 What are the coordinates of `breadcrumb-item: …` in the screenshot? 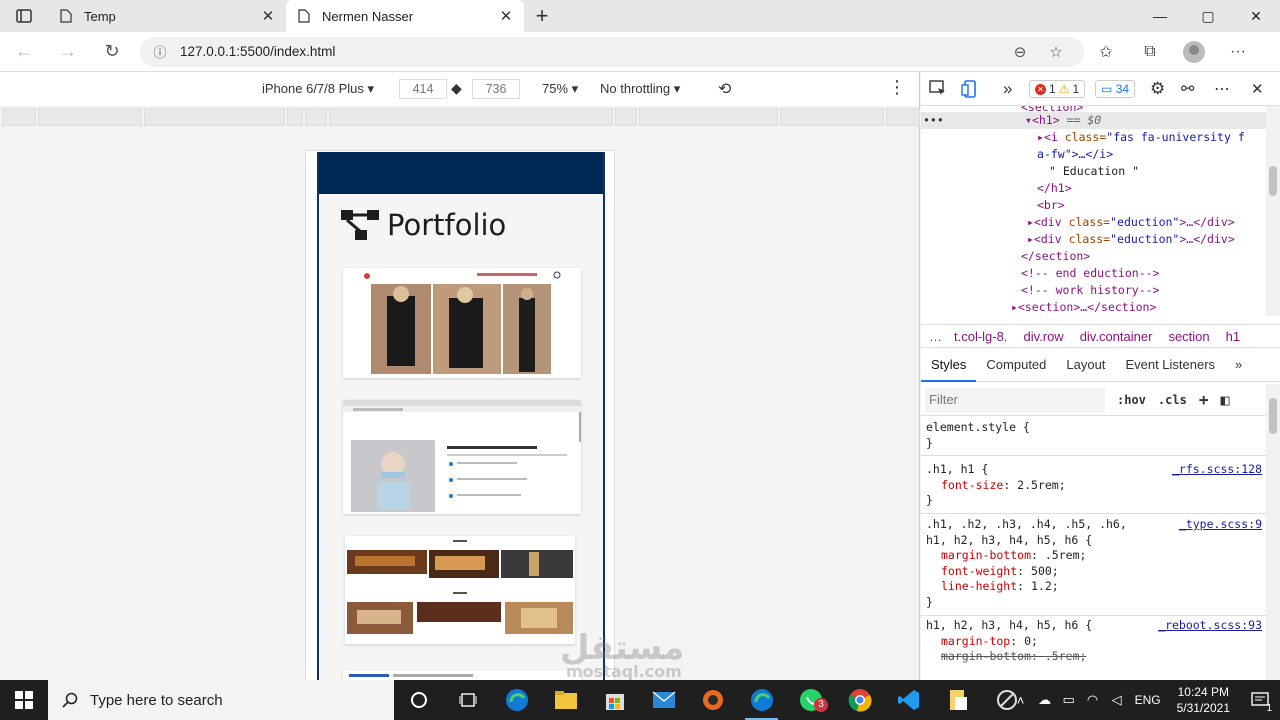 It's located at (933, 336).